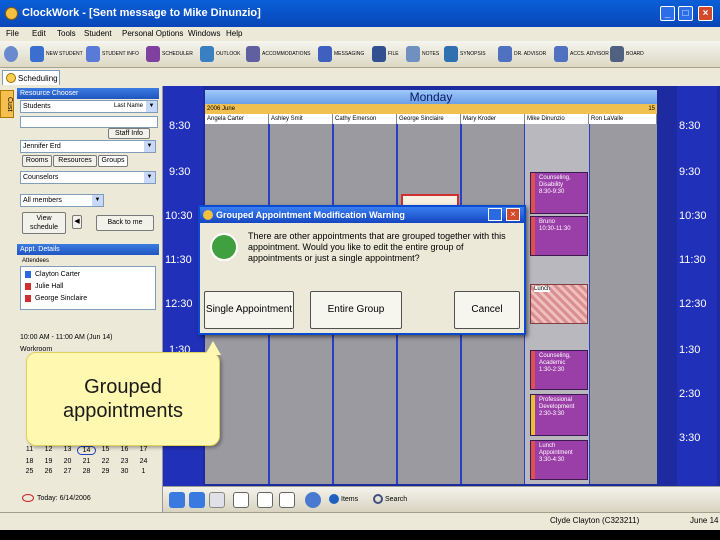 Image resolution: width=720 pixels, height=540 pixels. I want to click on person-dropdown: Jennifer Erd ▼, so click(88, 146).